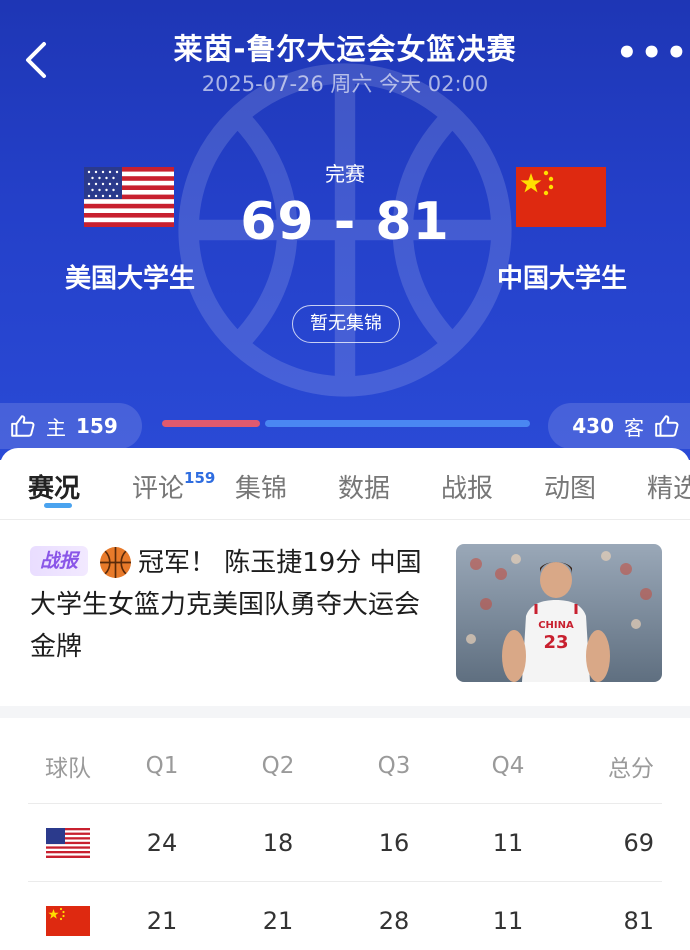  Describe the element at coordinates (97, 426) in the screenshot. I see `home-support-count: 159` at that location.